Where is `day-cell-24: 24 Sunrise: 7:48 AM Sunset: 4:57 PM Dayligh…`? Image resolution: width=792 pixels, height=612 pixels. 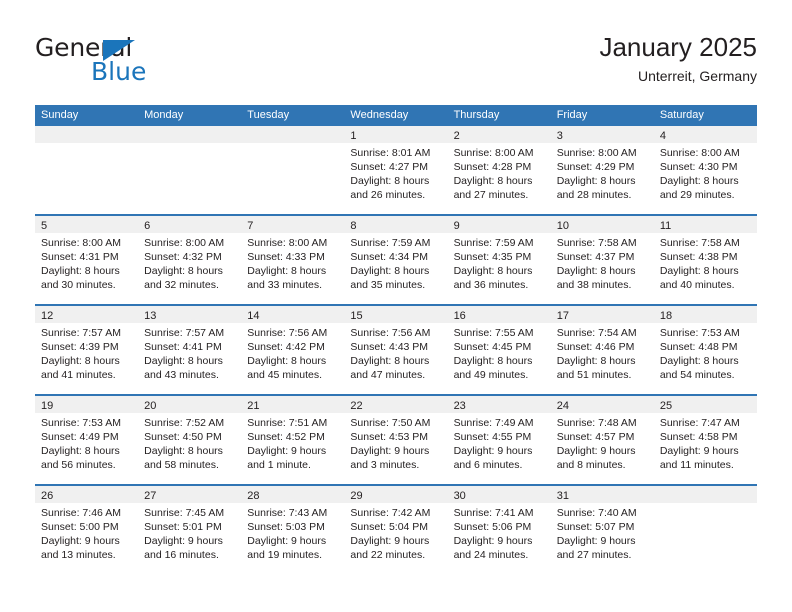
day-cell-24: 24 Sunrise: 7:48 AM Sunset: 4:57 PM Dayligh… is located at coordinates (602, 440).